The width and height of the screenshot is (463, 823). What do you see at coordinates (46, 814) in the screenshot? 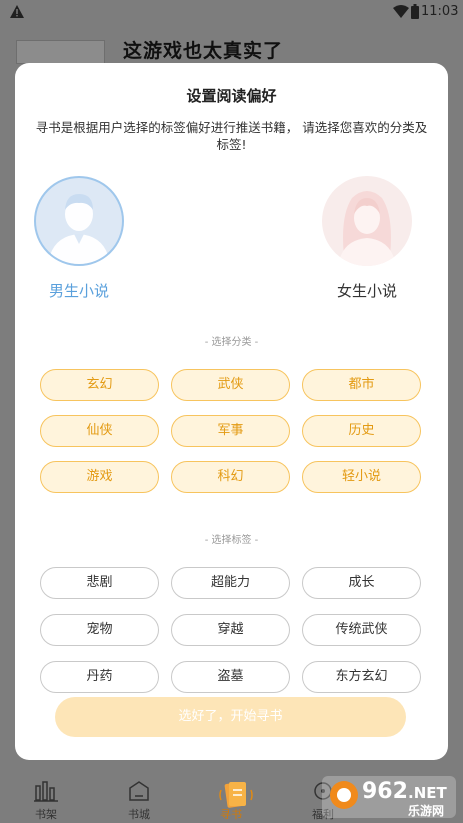
I see `nav-label-bookshelf: 书架` at bounding box center [46, 814].